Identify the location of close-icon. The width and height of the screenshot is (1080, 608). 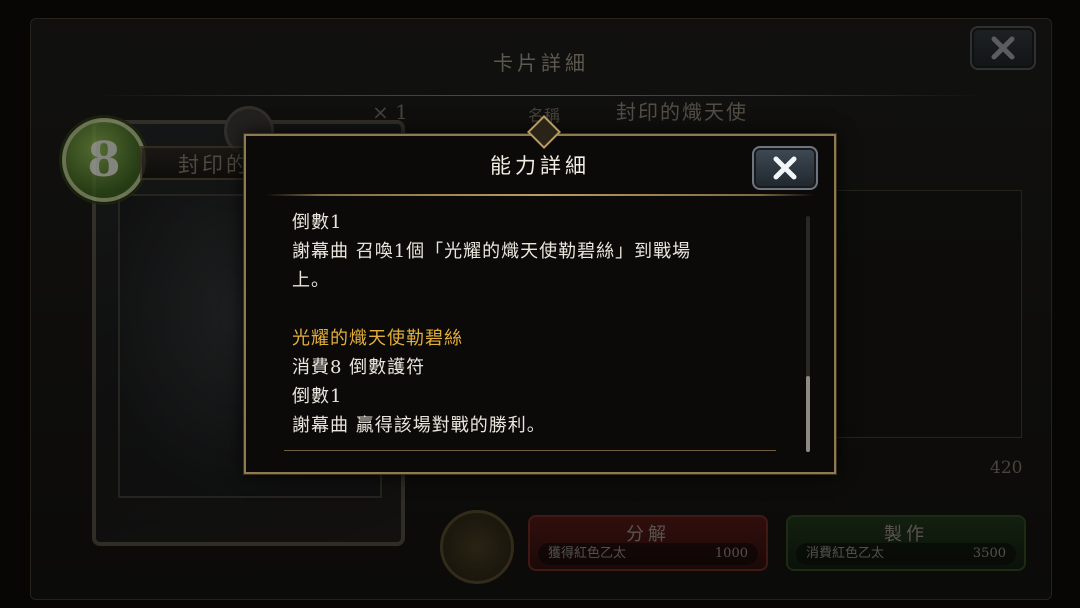
(785, 168).